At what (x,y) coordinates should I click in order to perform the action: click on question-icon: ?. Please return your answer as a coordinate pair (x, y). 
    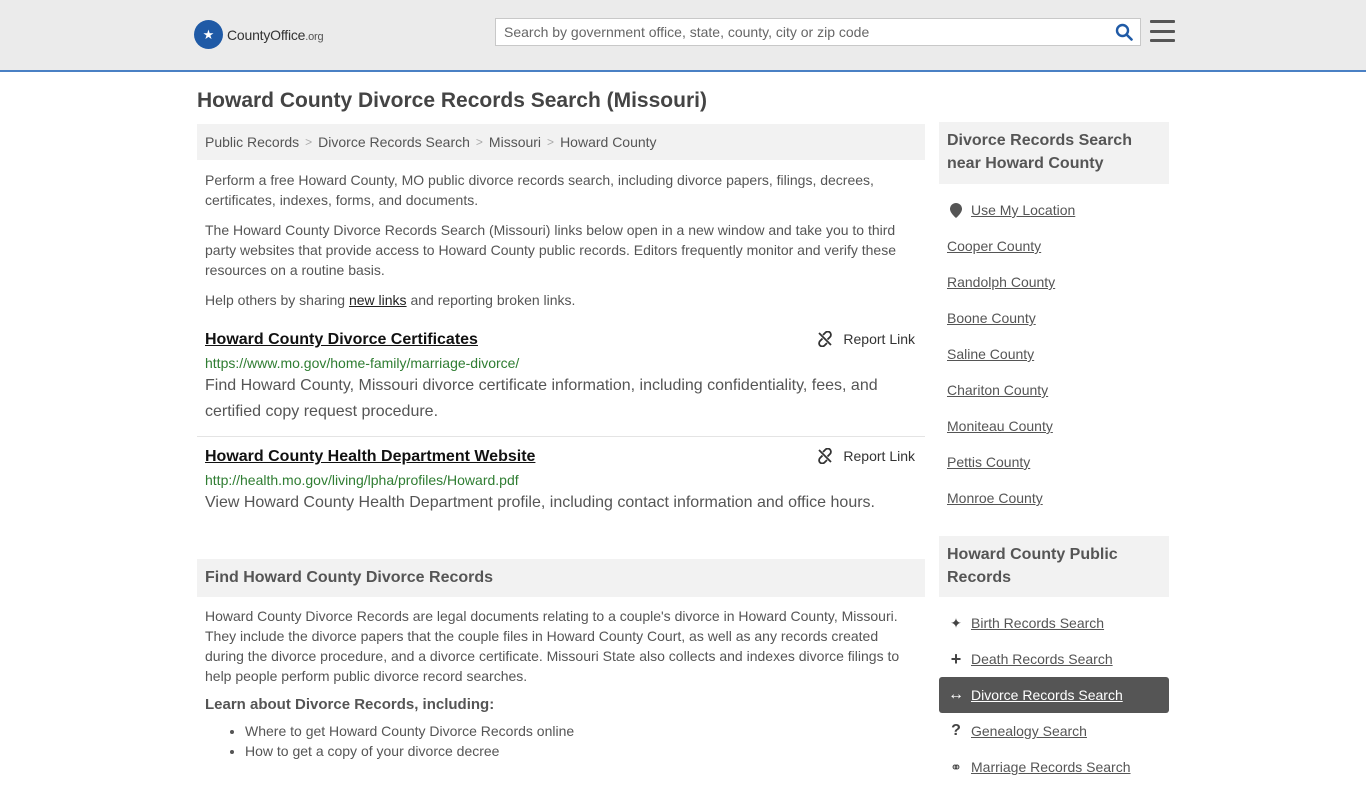
    Looking at the image, I should click on (956, 730).